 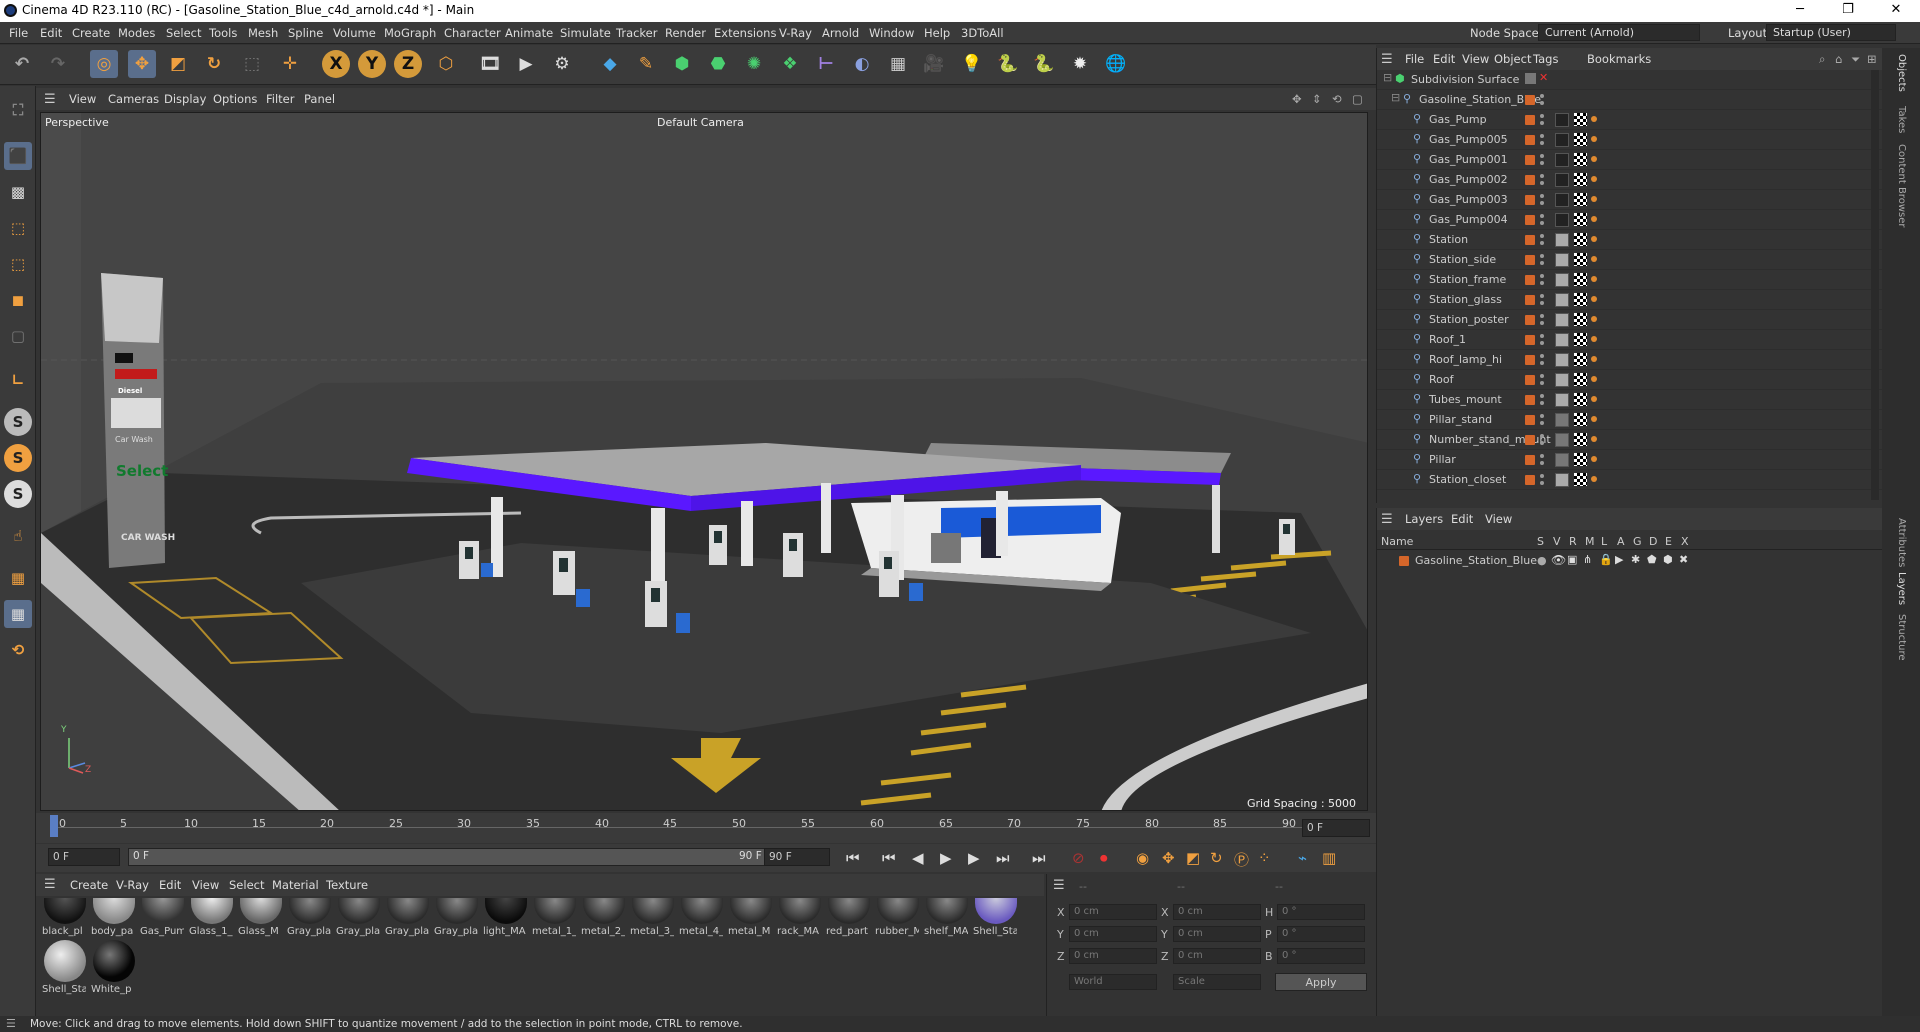 What do you see at coordinates (1113, 982) in the screenshot?
I see `world-dropdown: World` at bounding box center [1113, 982].